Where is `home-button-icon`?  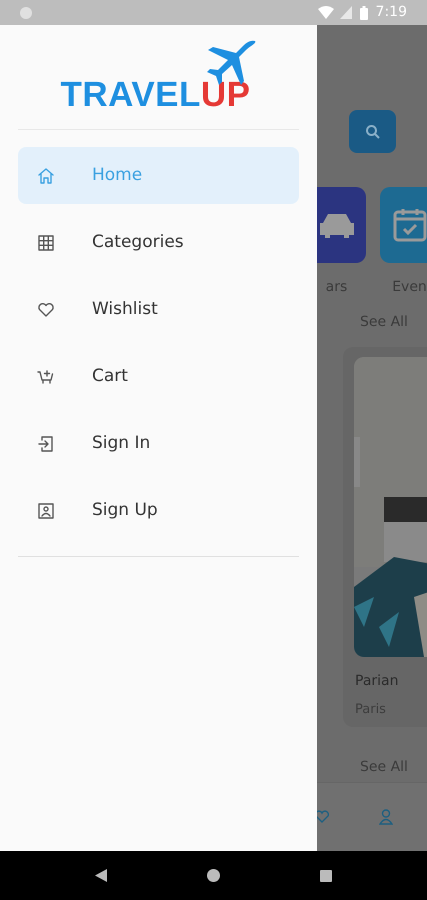
home-button-icon is located at coordinates (213, 875).